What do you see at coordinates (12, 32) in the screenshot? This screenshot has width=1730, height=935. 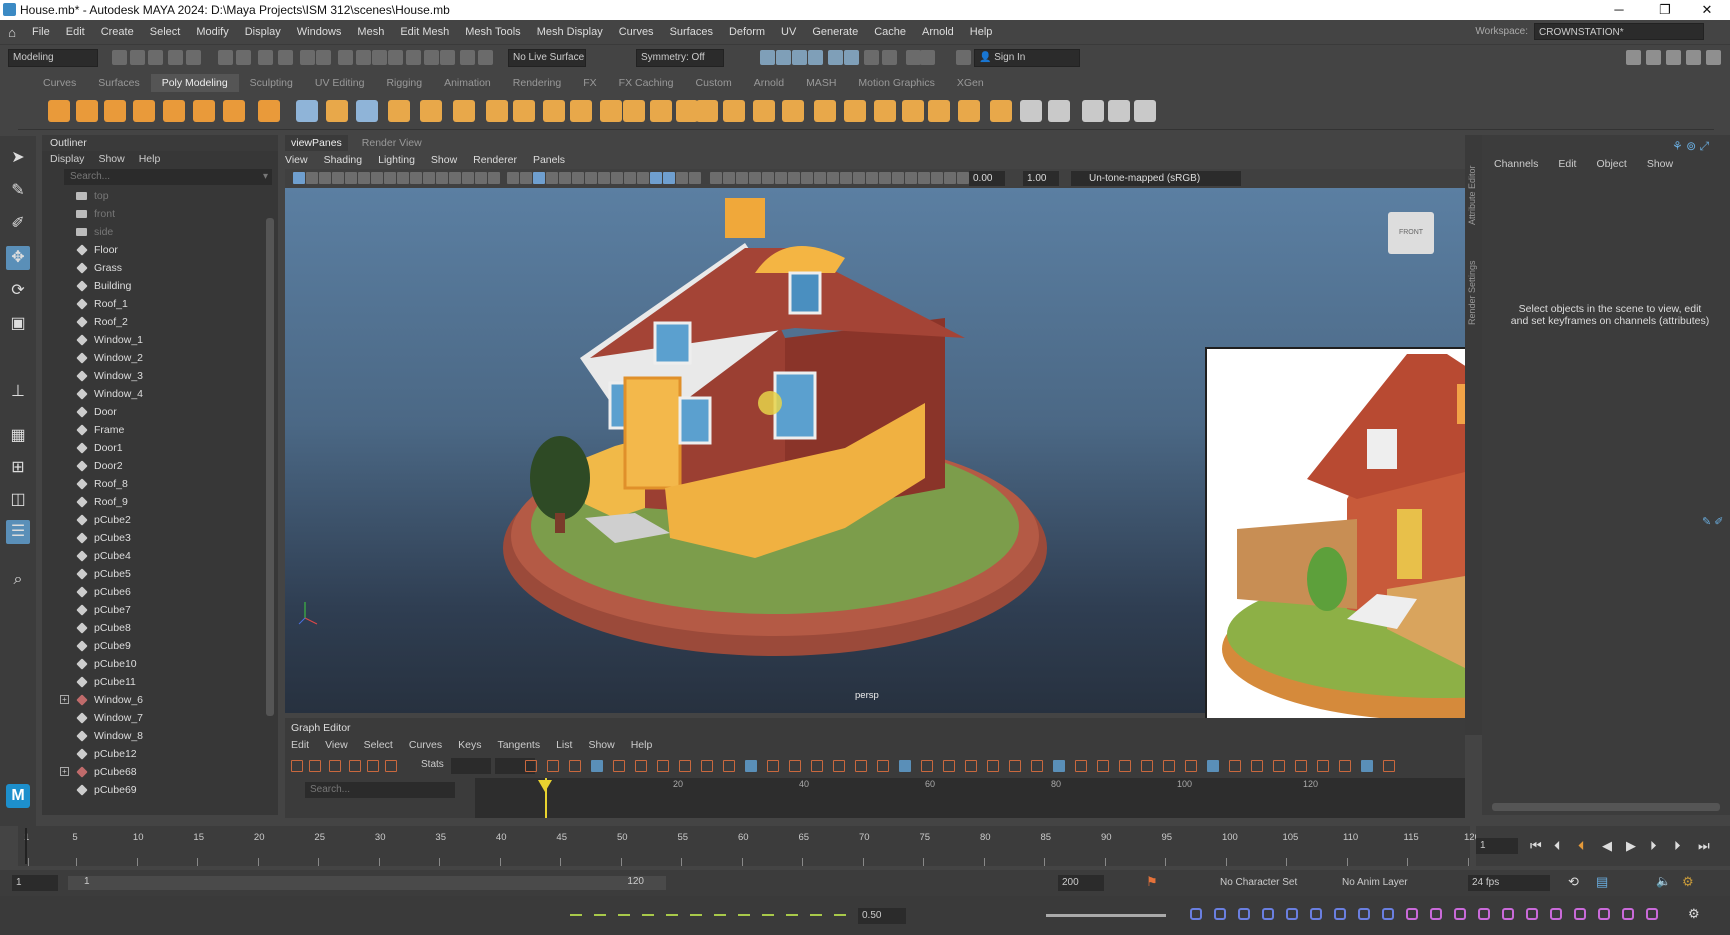 I see `home-icon: ⌂` at bounding box center [12, 32].